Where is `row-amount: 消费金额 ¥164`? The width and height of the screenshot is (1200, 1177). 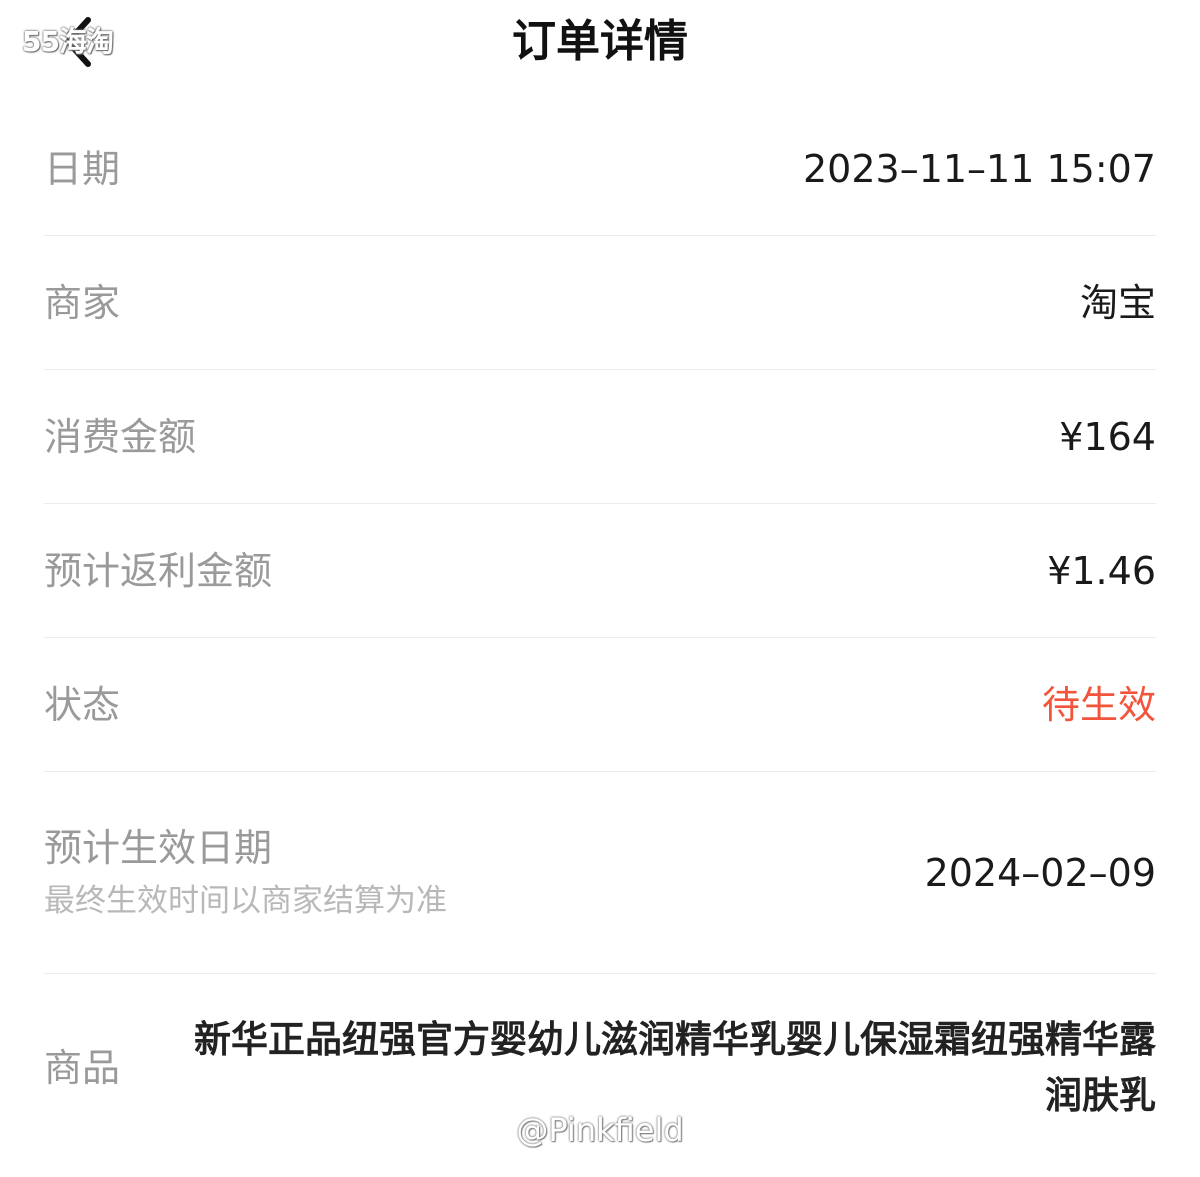 row-amount: 消费金额 ¥164 is located at coordinates (600, 437).